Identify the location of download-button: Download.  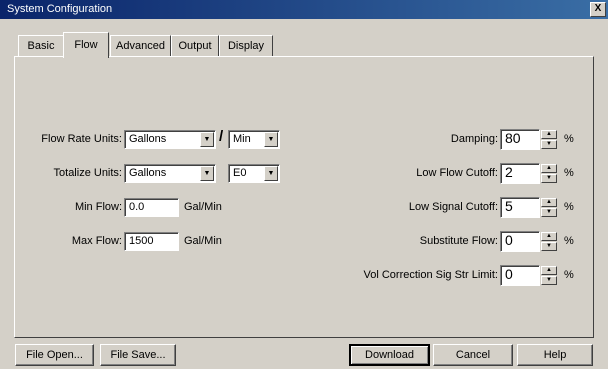
(389, 355).